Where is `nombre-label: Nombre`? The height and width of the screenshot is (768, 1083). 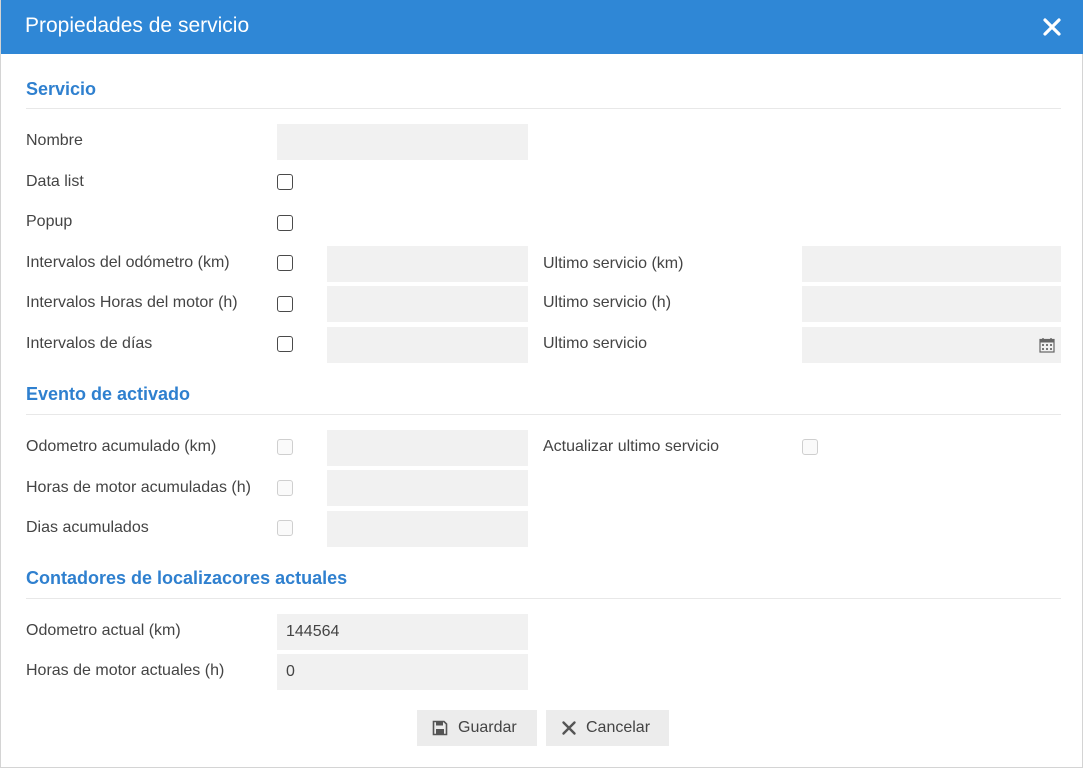
nombre-label: Nombre is located at coordinates (54, 140).